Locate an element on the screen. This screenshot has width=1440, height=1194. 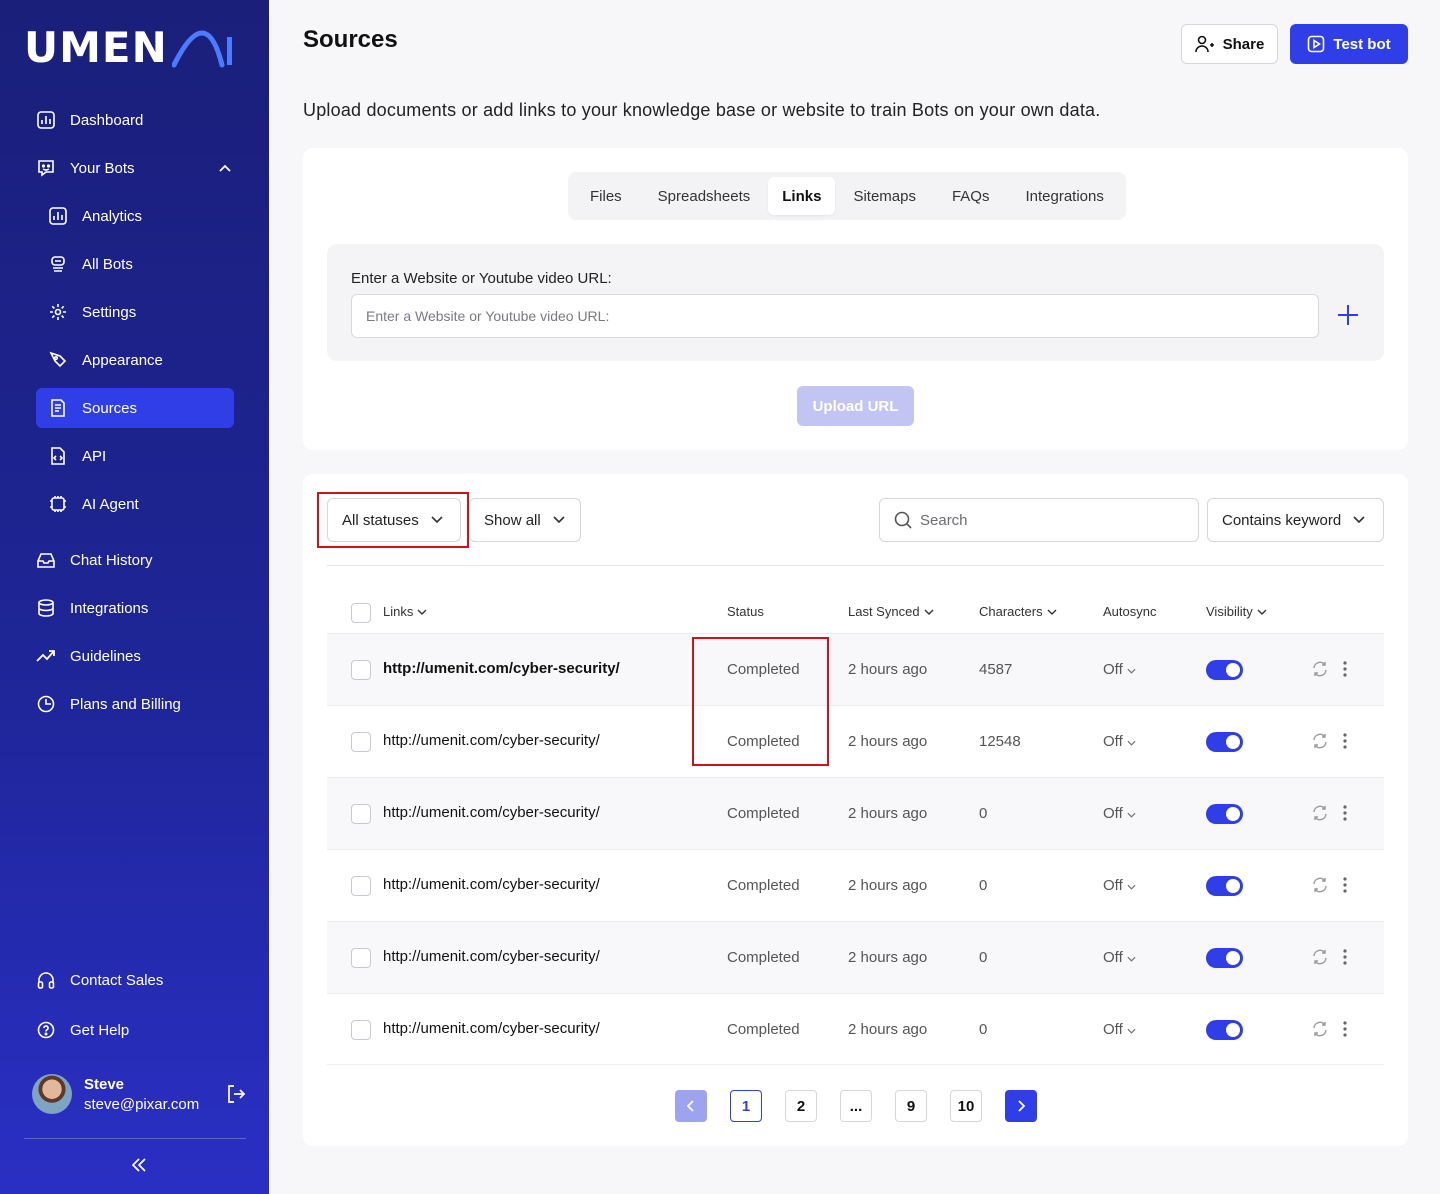
column-header-visibility: Visibility is located at coordinates (1236, 611).